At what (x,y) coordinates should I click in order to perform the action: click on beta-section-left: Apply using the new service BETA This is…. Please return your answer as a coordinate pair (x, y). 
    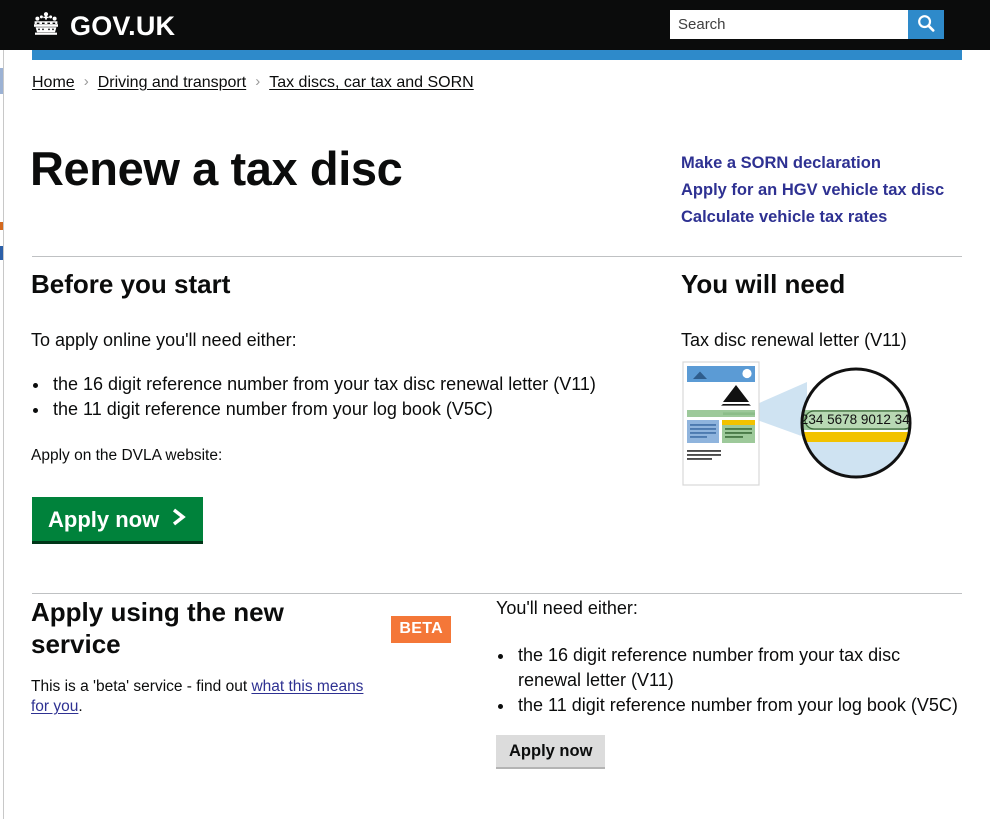
    Looking at the image, I should click on (241, 664).